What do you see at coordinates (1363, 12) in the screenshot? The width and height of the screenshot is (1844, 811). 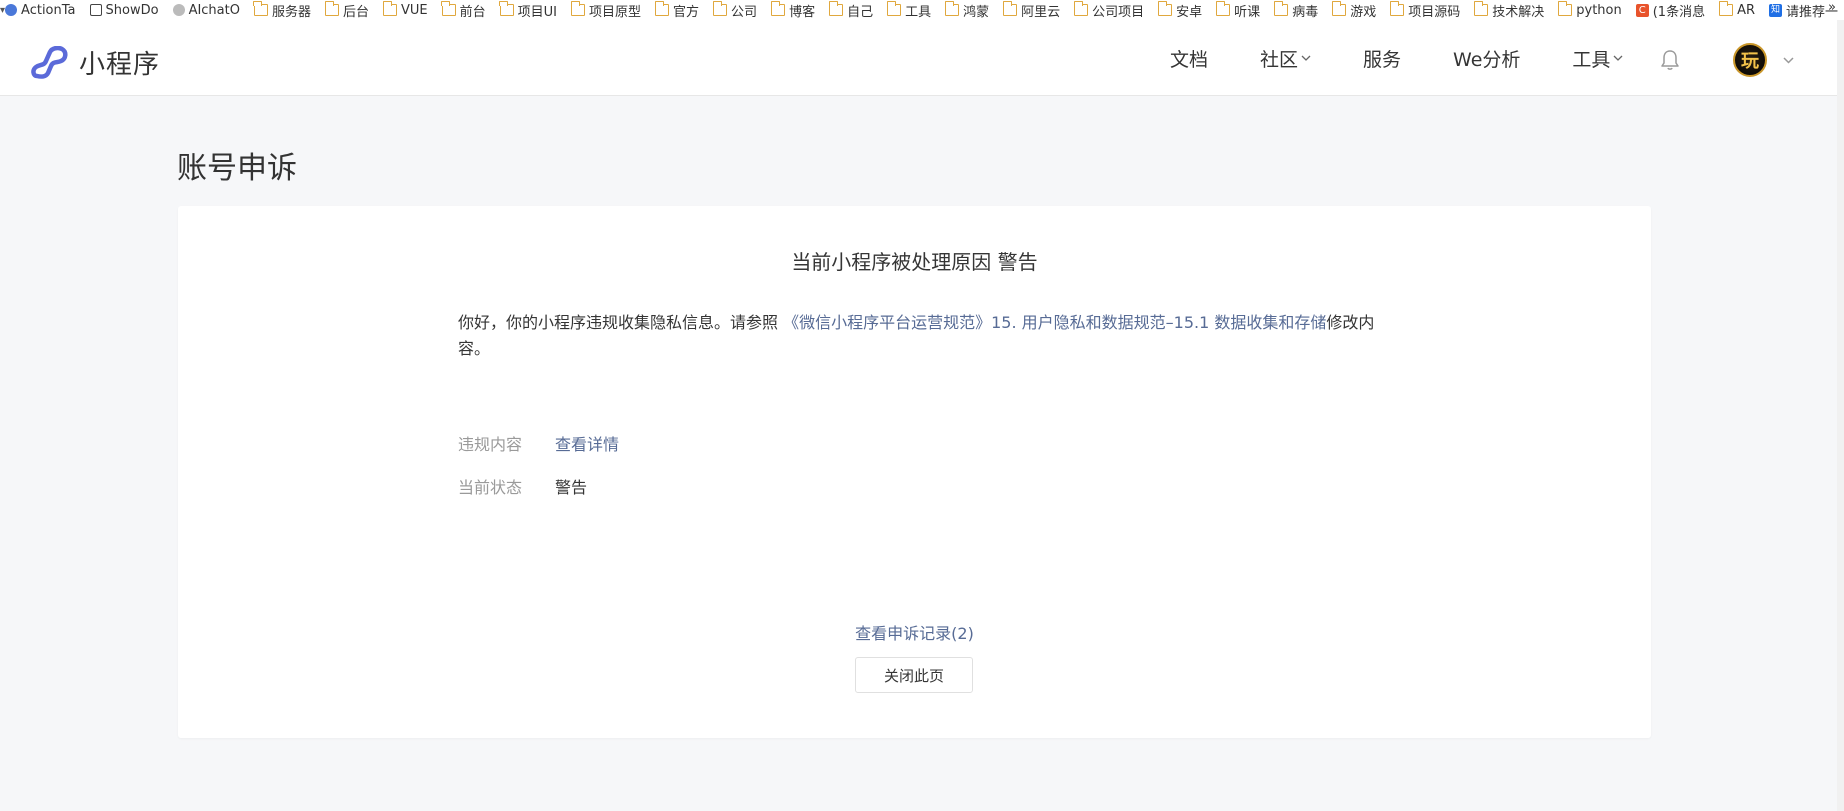 I see `bookmark-label: 游戏` at bounding box center [1363, 12].